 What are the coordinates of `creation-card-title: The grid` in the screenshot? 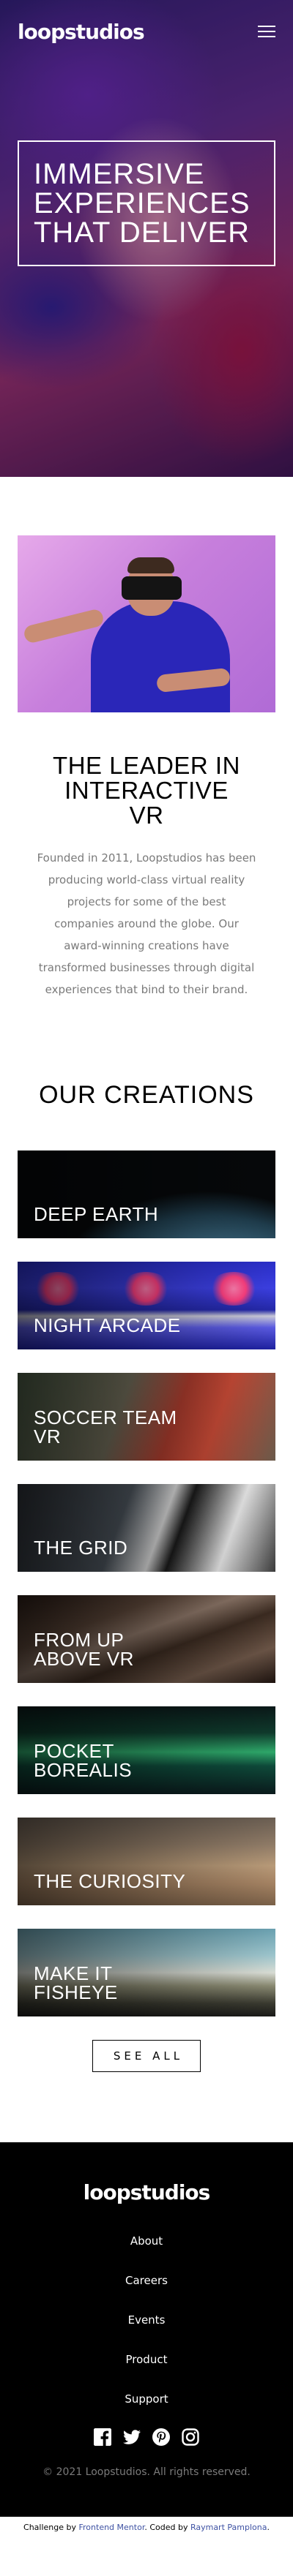 It's located at (80, 1547).